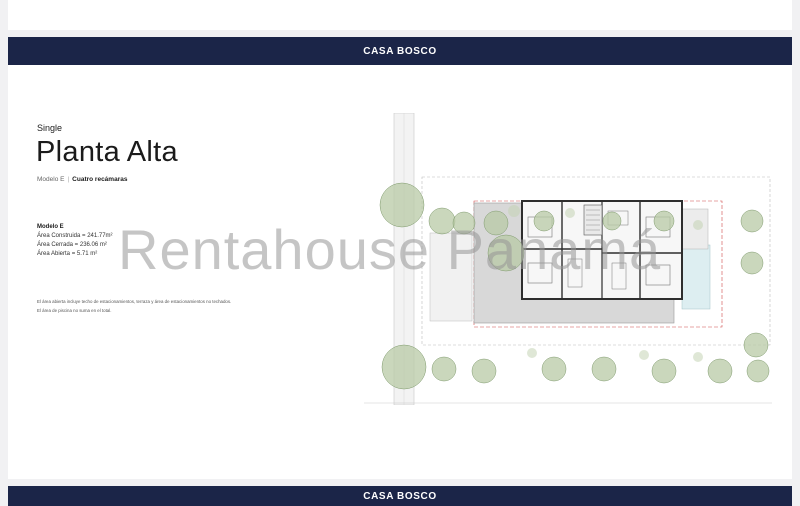  I want to click on previous-page-edge, so click(400, 15).